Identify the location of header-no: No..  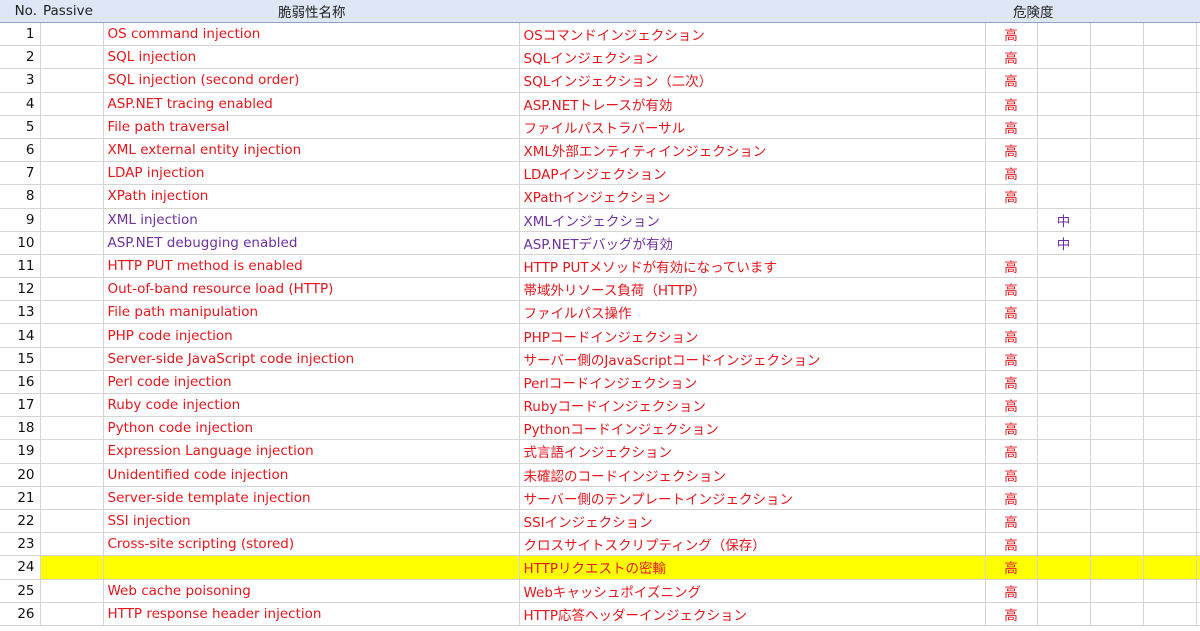
(20, 11).